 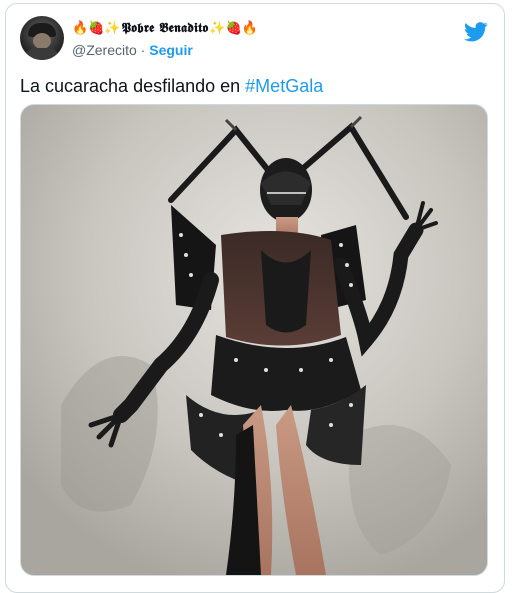 I want to click on author-handle-row: @Zerecito · Seguir, so click(x=132, y=50).